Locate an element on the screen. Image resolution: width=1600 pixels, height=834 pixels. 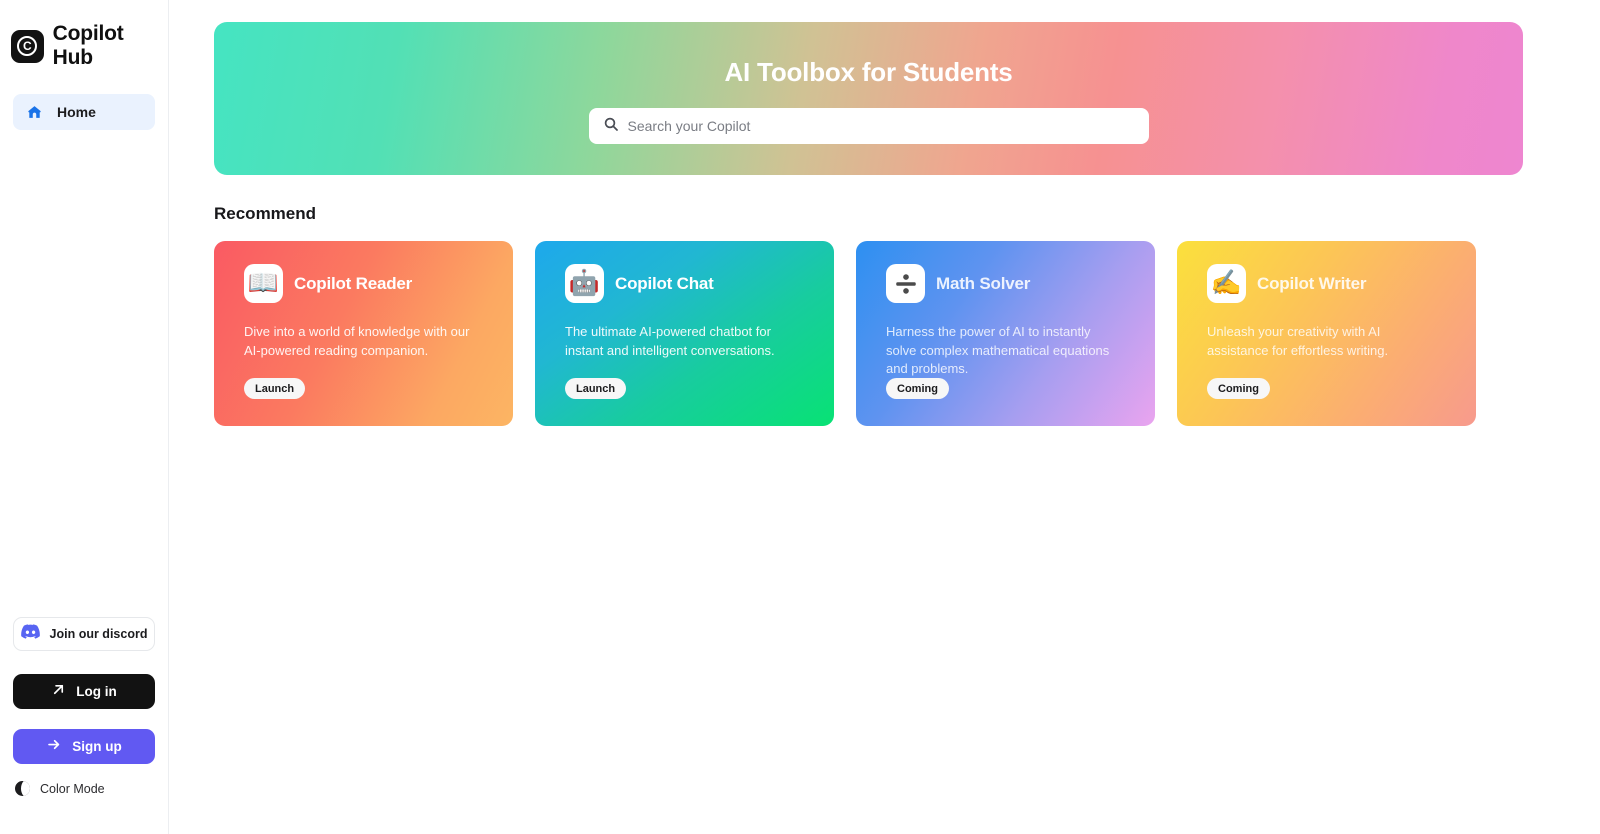
page-title: AI Toolbox for Students is located at coordinates (868, 72).